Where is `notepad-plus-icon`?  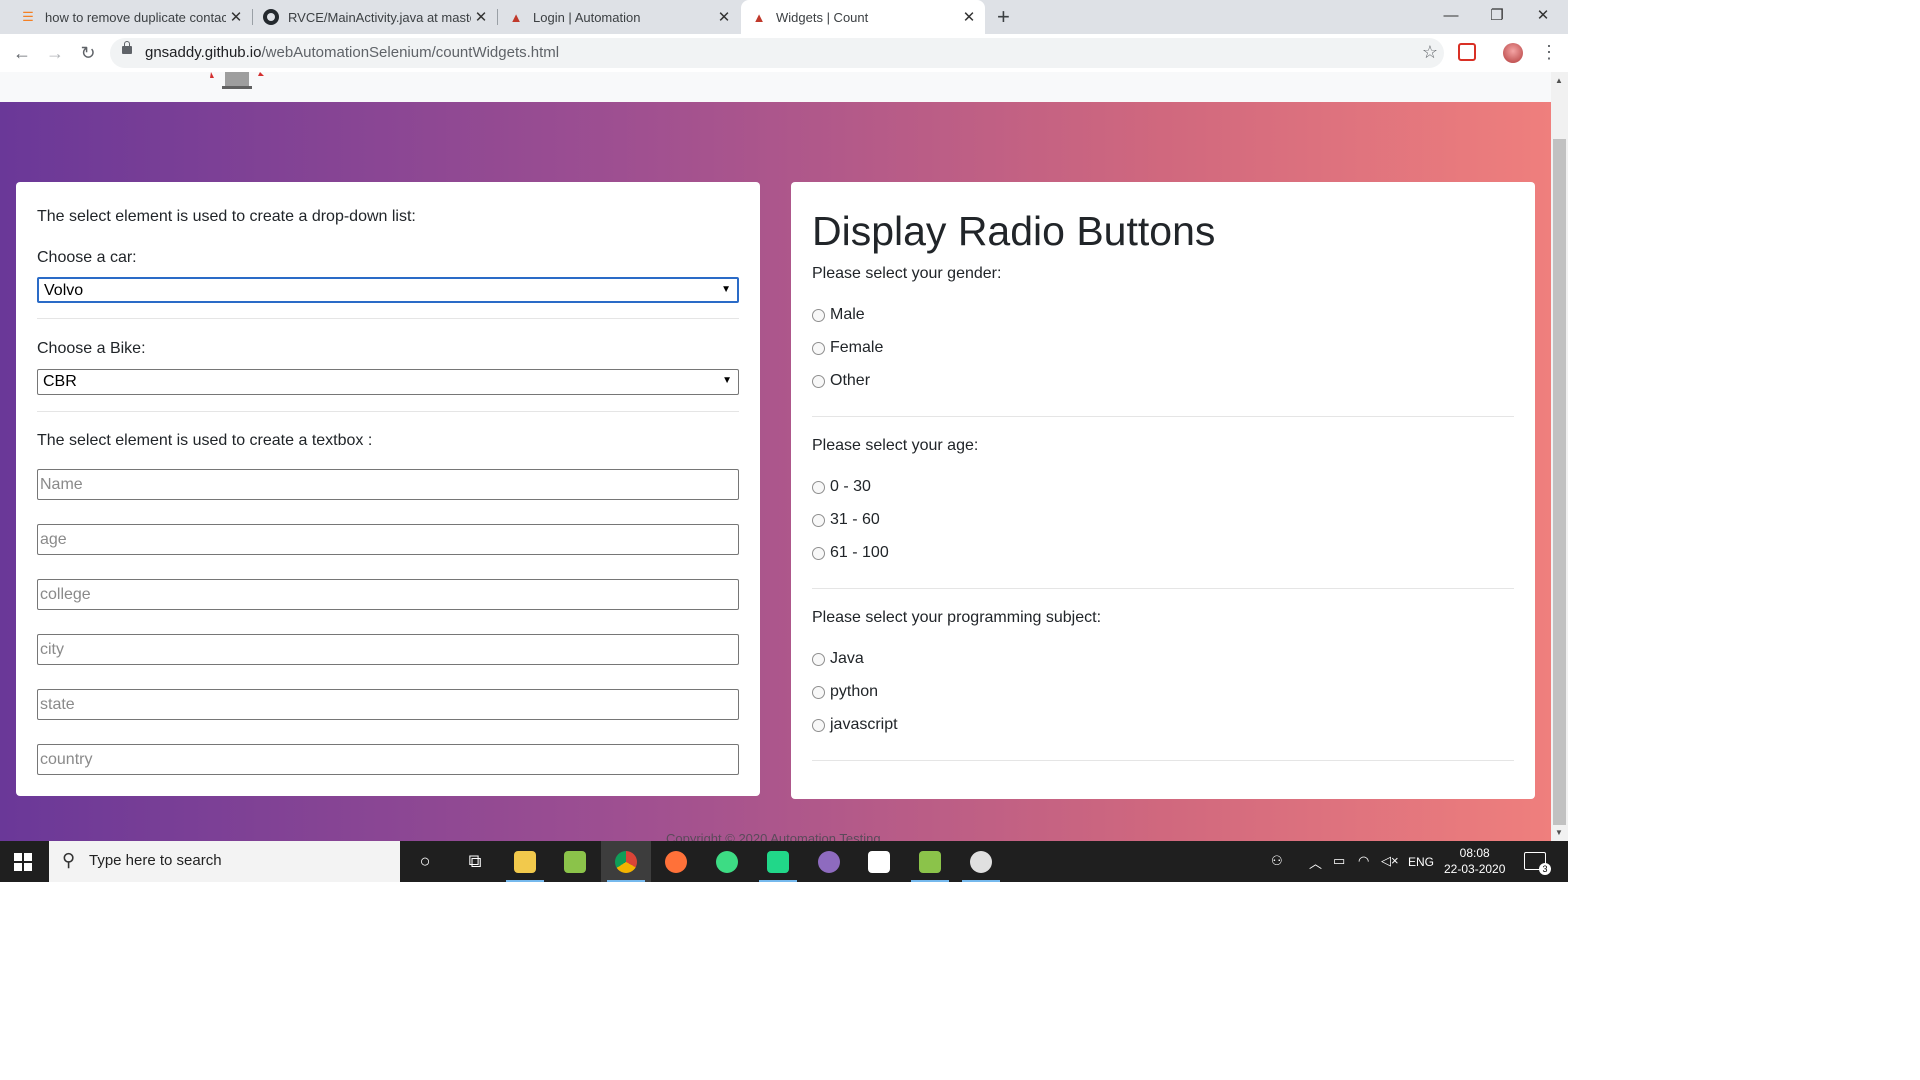 notepad-plus-icon is located at coordinates (575, 861).